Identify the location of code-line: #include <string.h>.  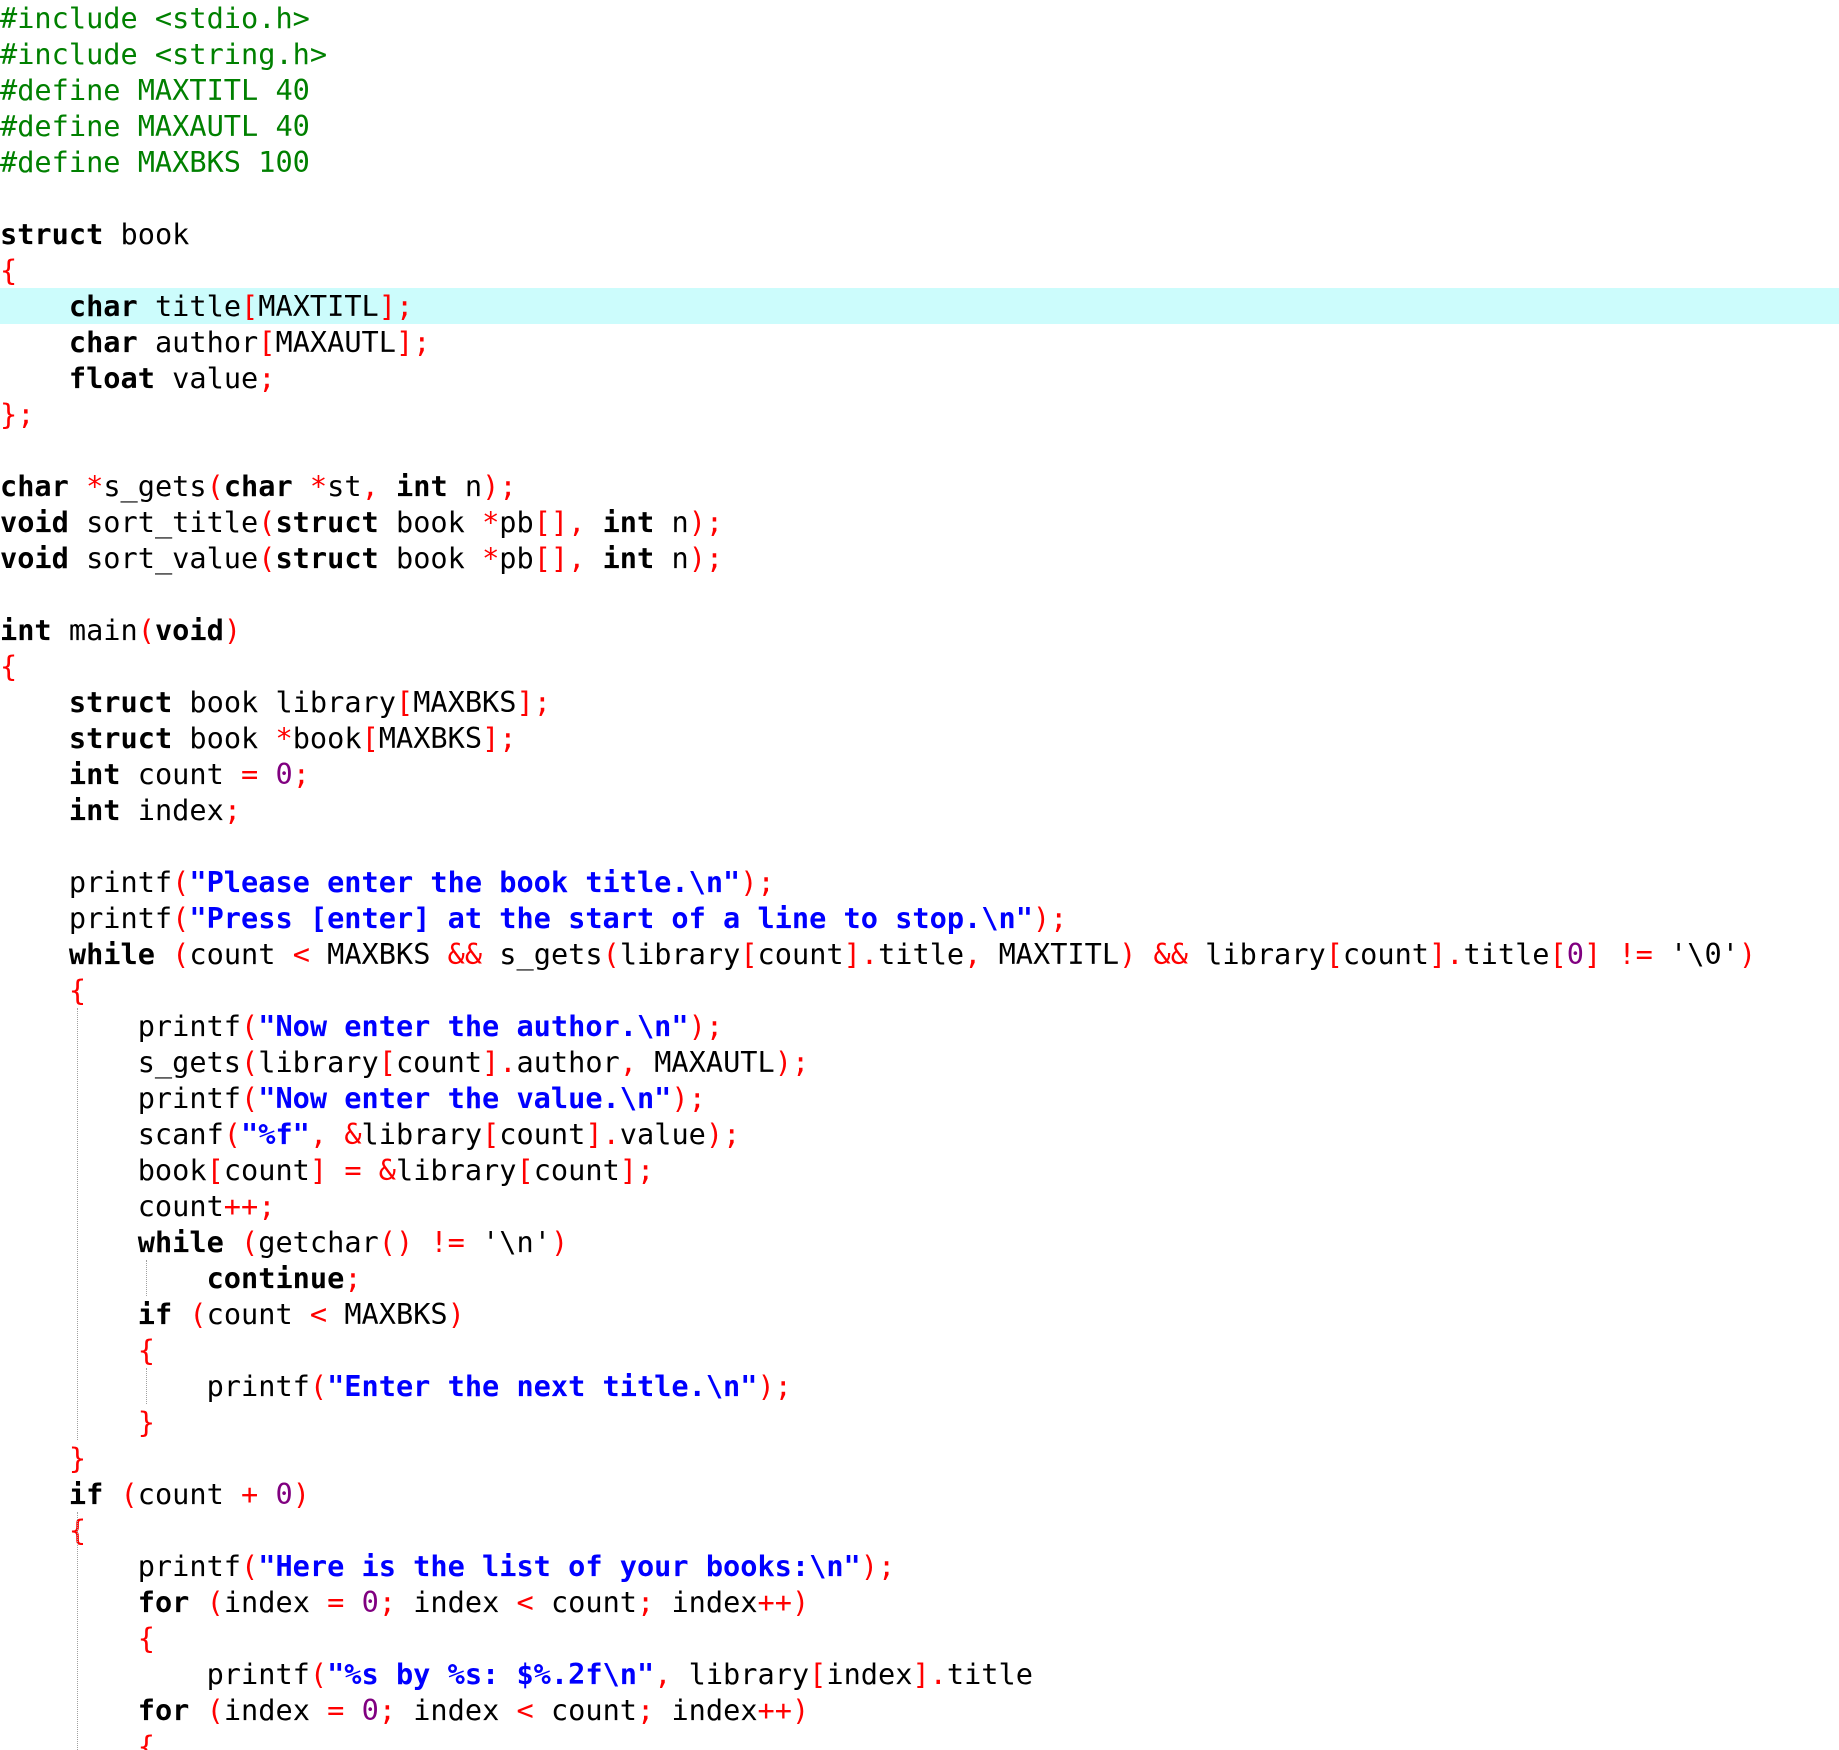
(919, 54).